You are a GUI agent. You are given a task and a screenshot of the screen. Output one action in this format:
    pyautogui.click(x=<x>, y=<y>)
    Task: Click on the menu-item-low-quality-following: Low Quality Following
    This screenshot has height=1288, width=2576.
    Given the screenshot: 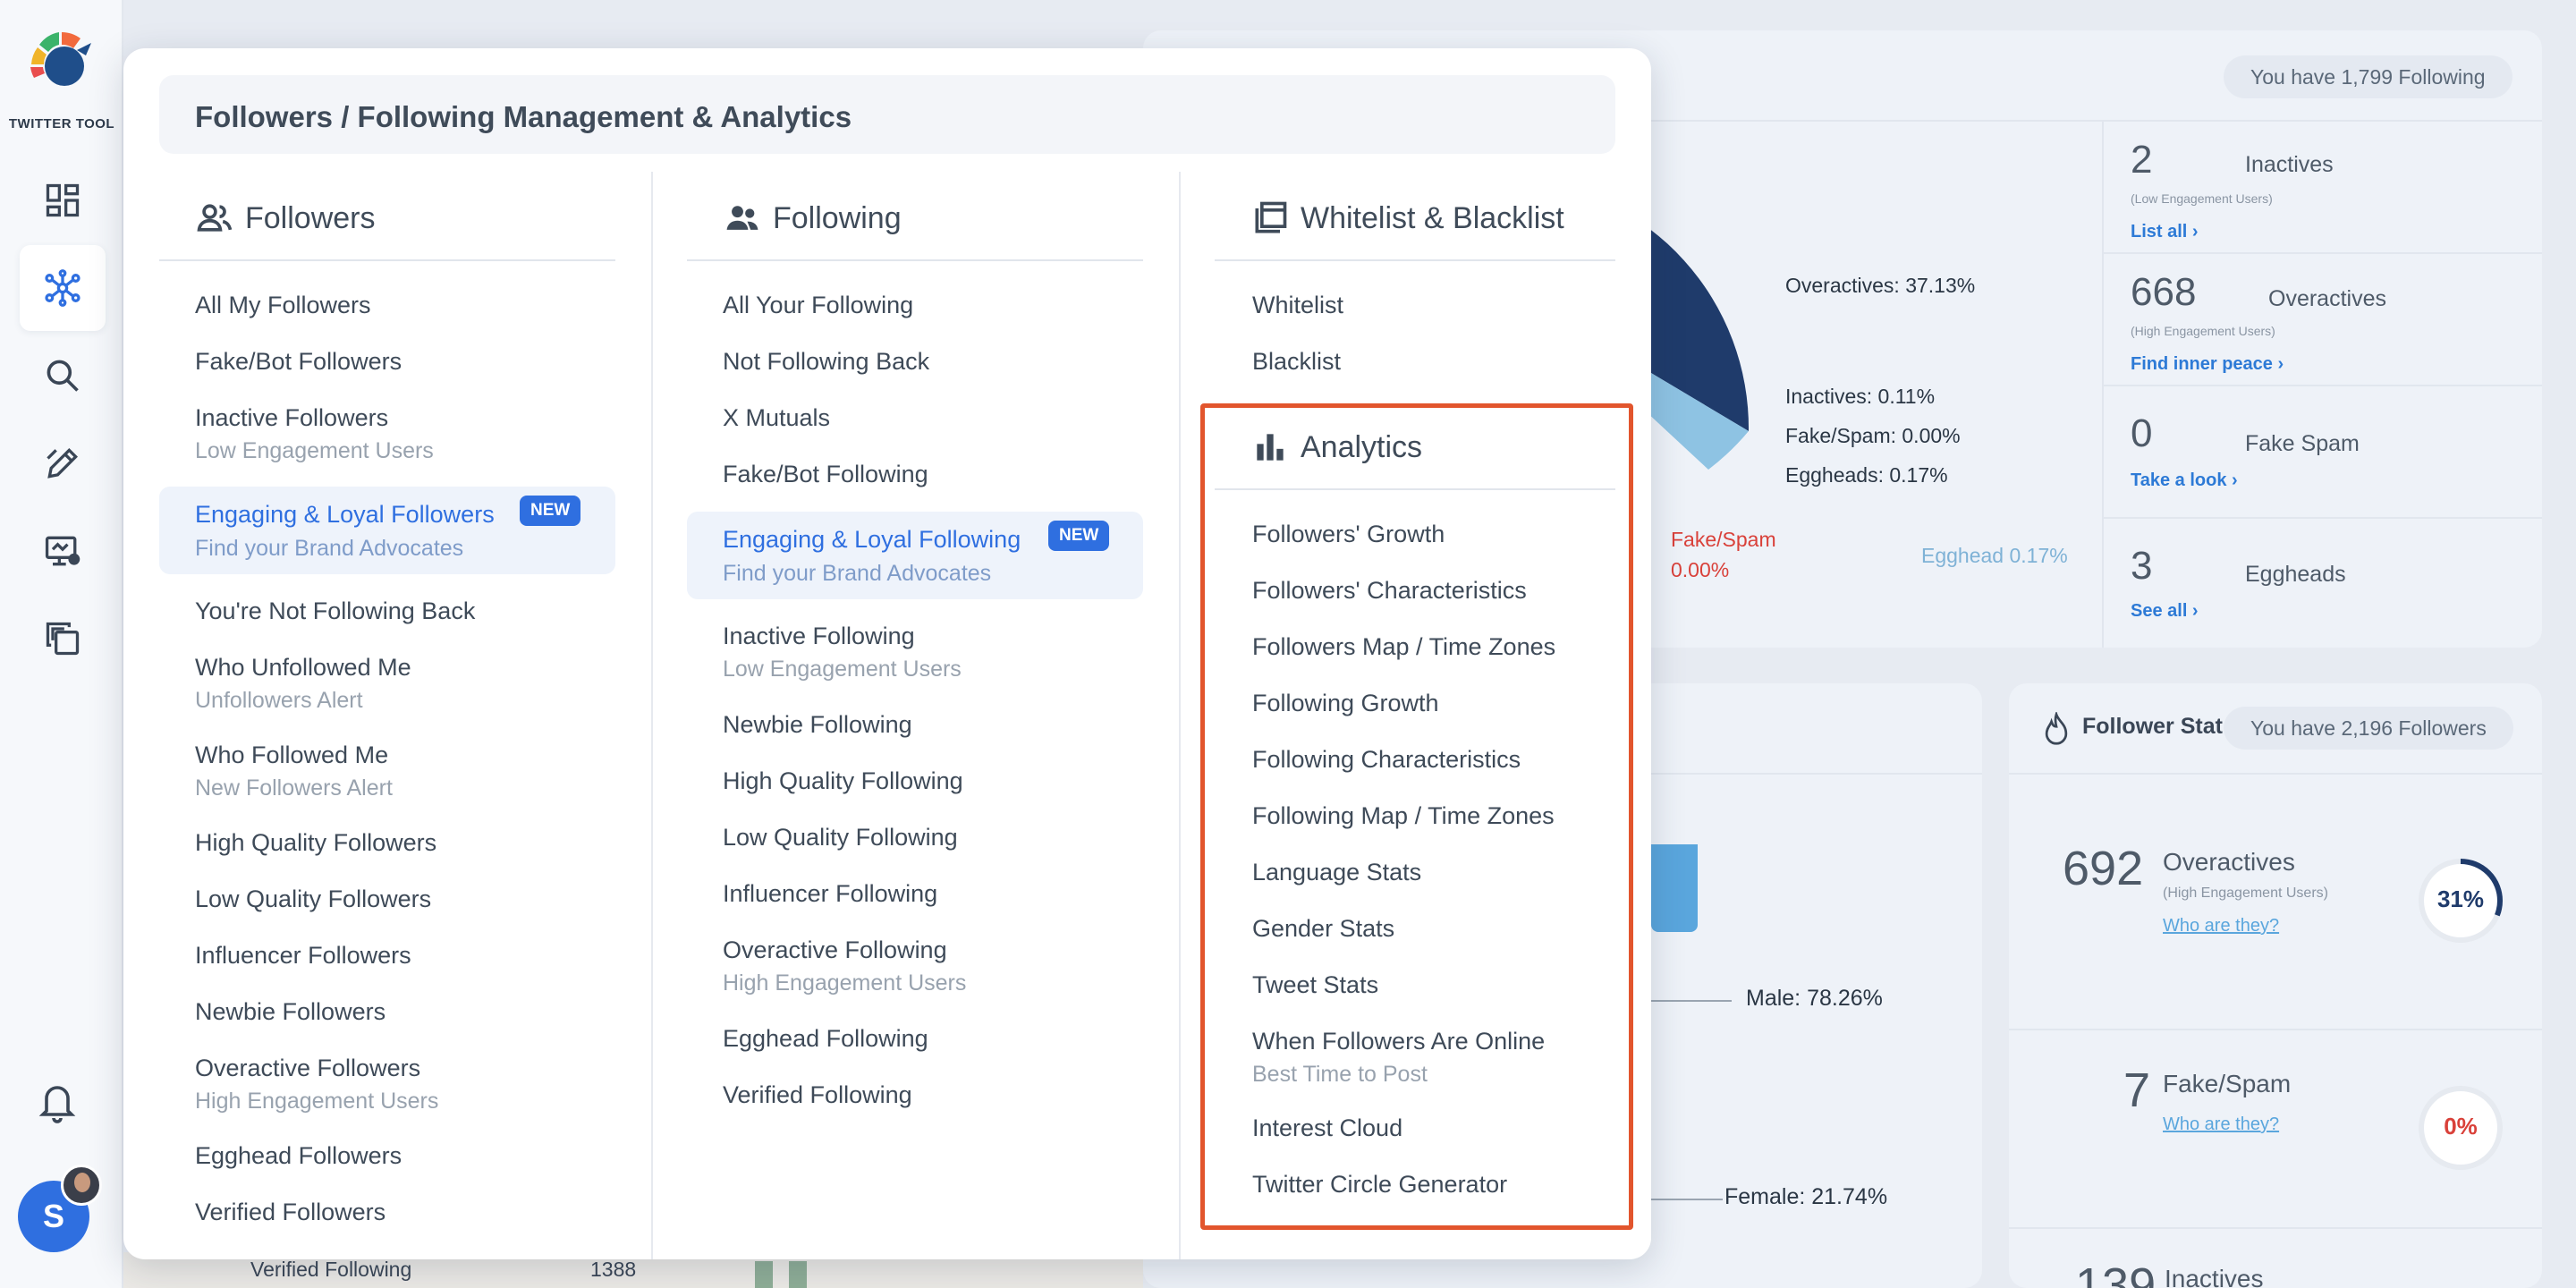 What is the action you would take?
    pyautogui.click(x=840, y=838)
    